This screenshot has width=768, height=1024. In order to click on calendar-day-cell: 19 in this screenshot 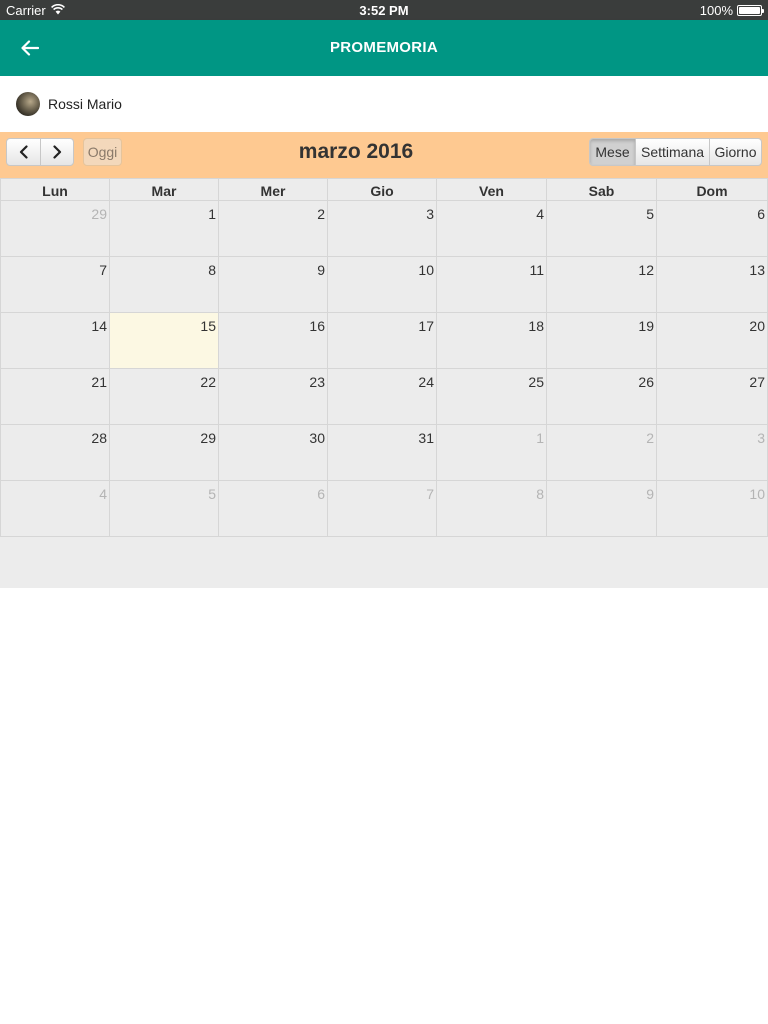, I will do `click(602, 341)`.